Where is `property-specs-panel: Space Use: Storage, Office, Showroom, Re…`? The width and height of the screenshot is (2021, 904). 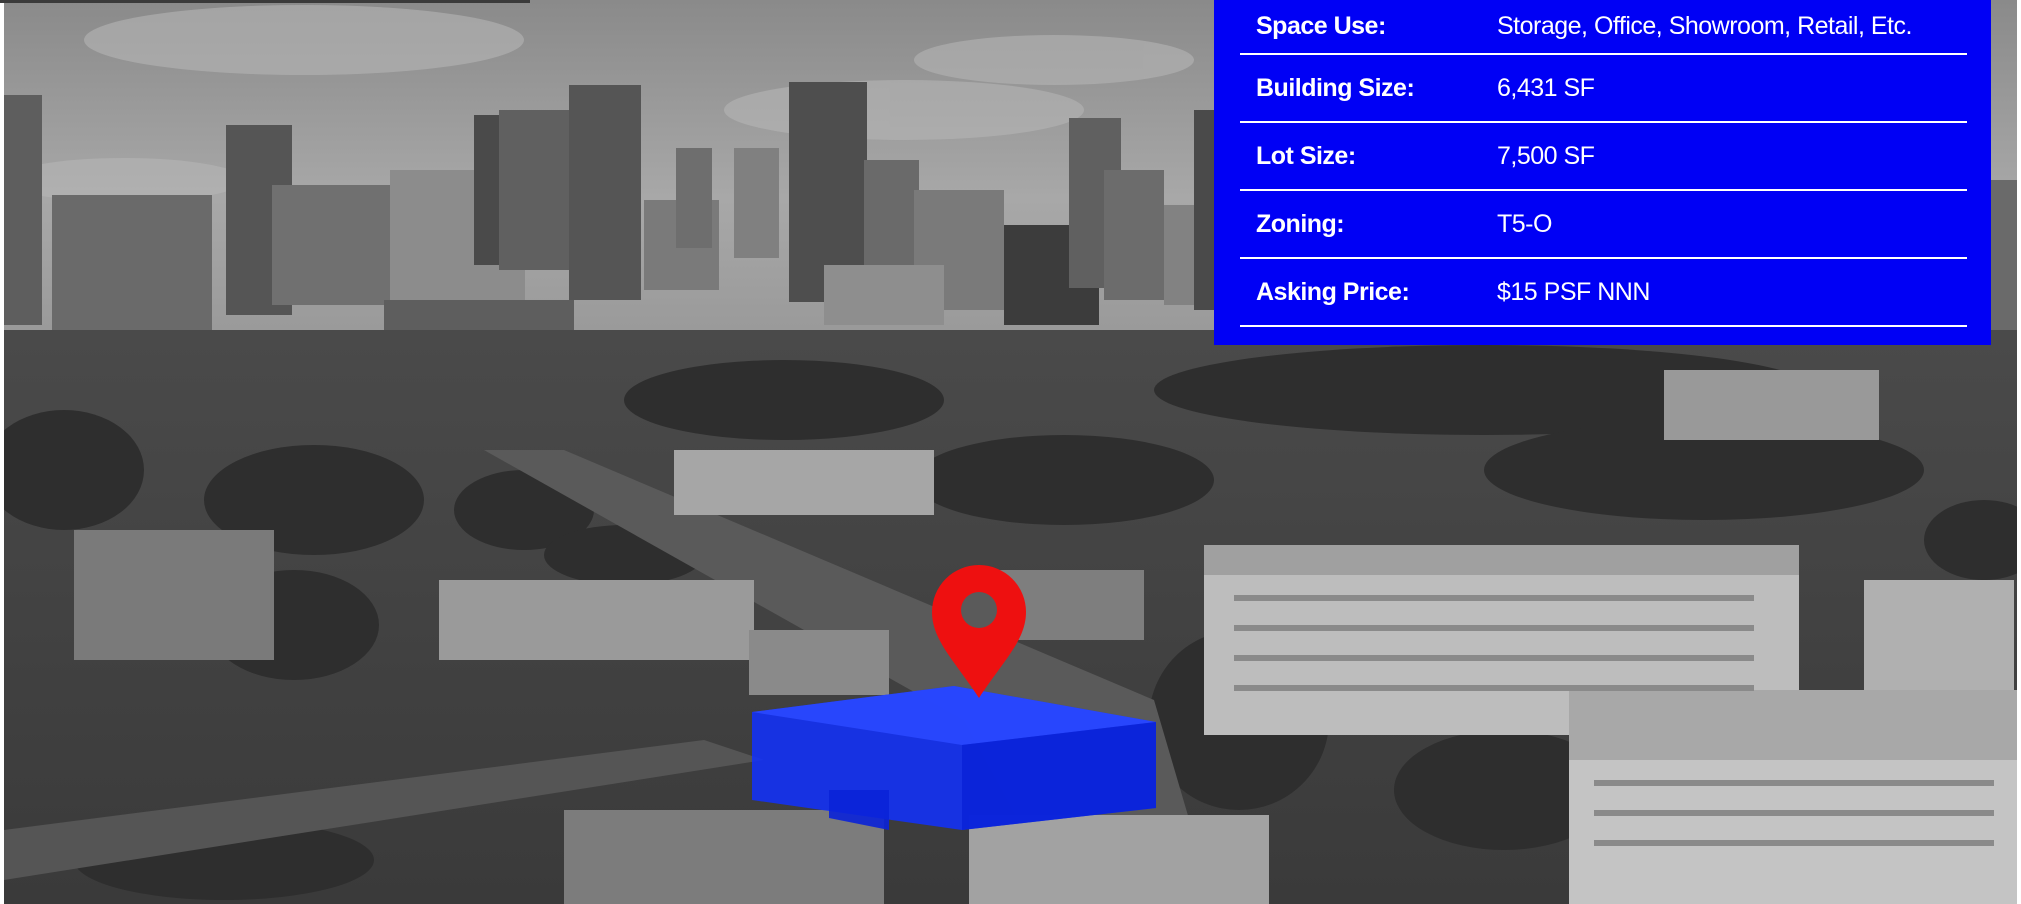
property-specs-panel: Space Use: Storage, Office, Showroom, Re… is located at coordinates (1602, 172).